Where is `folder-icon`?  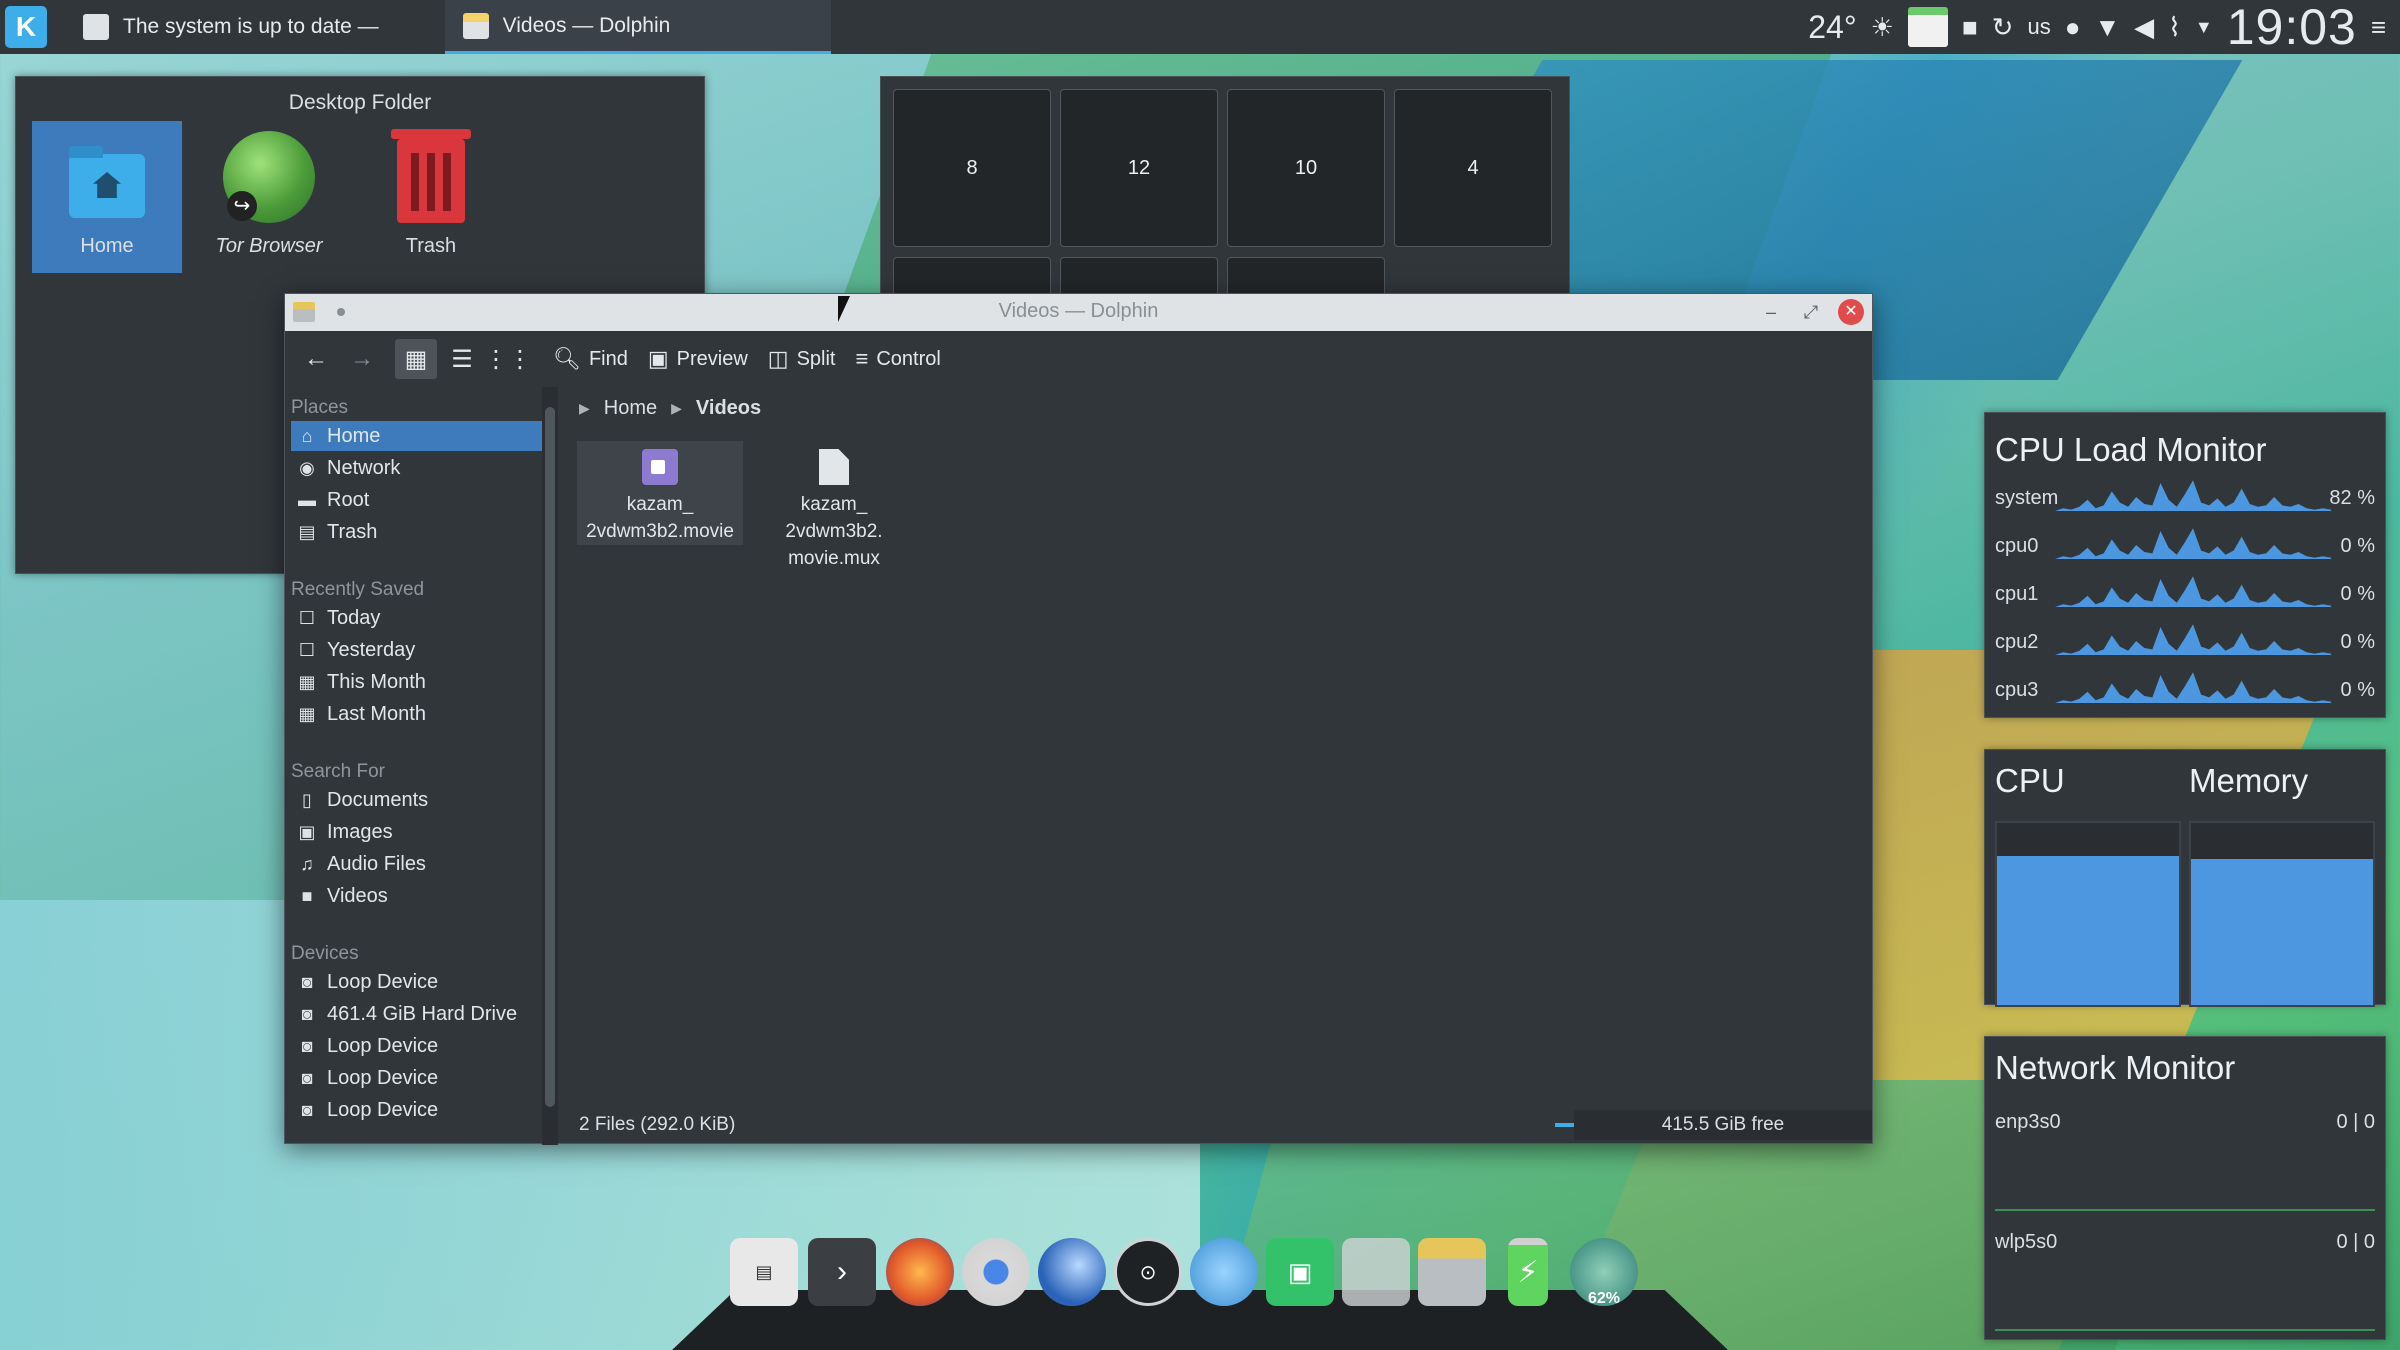
folder-icon is located at coordinates (1376, 1272).